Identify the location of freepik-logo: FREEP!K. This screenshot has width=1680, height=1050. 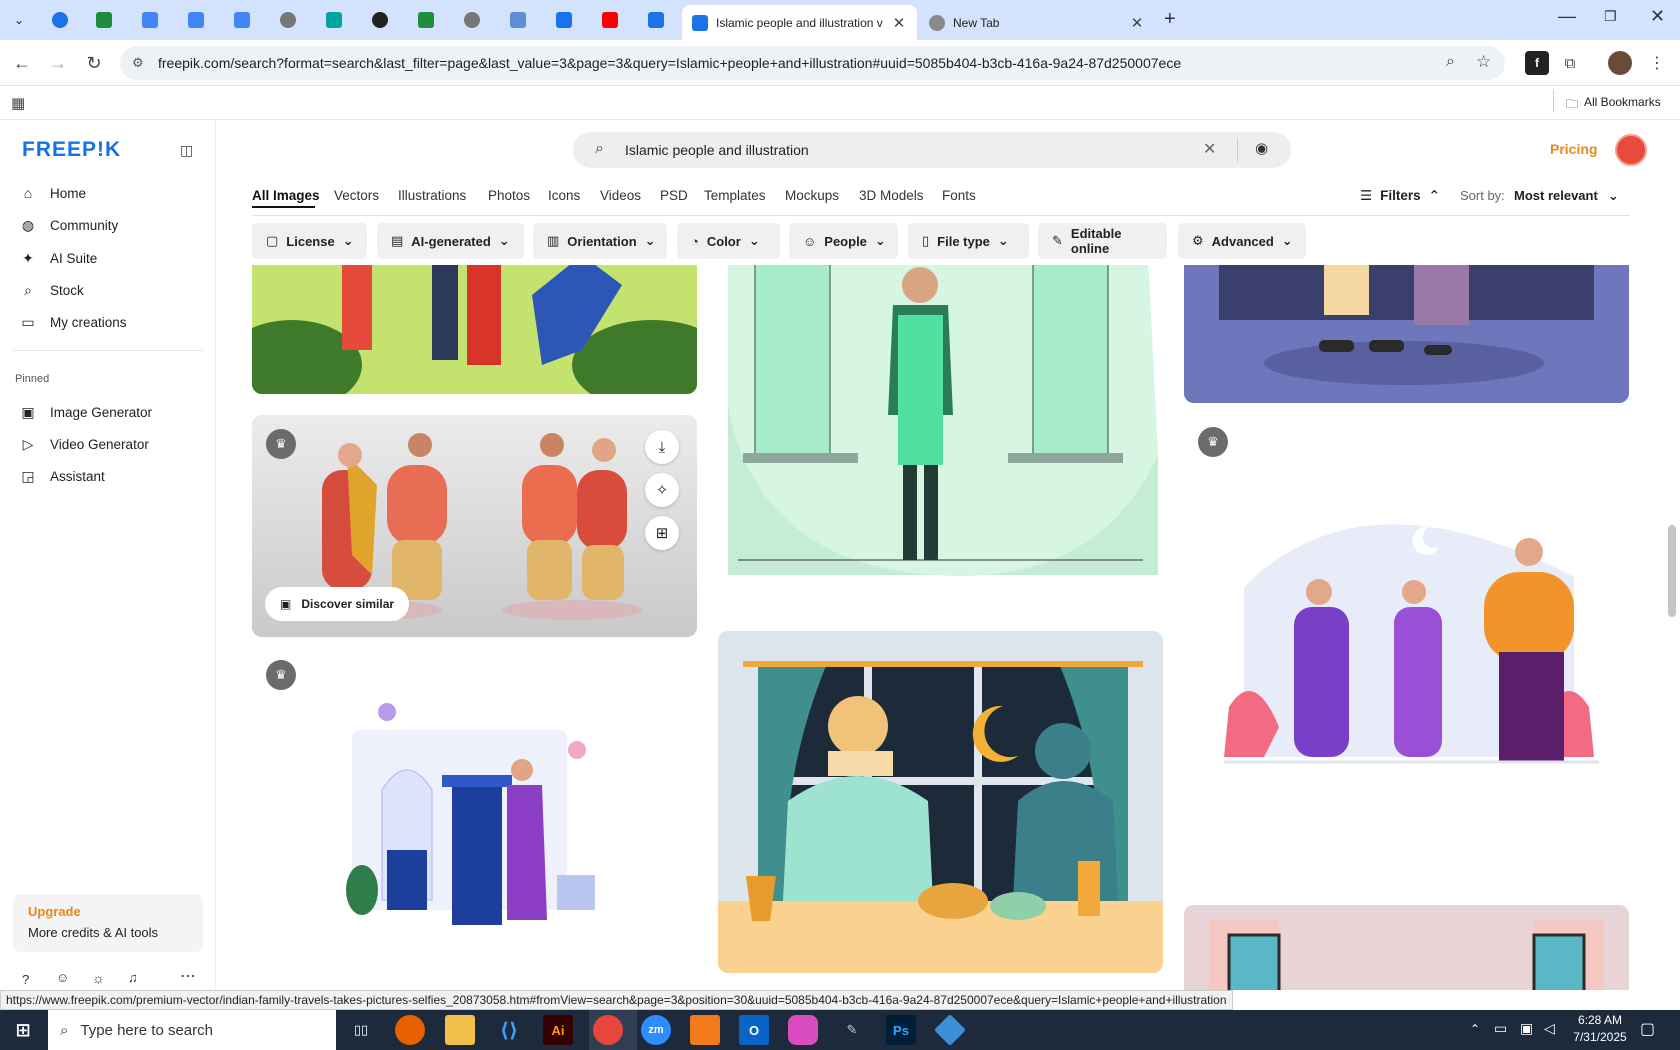
(71, 150).